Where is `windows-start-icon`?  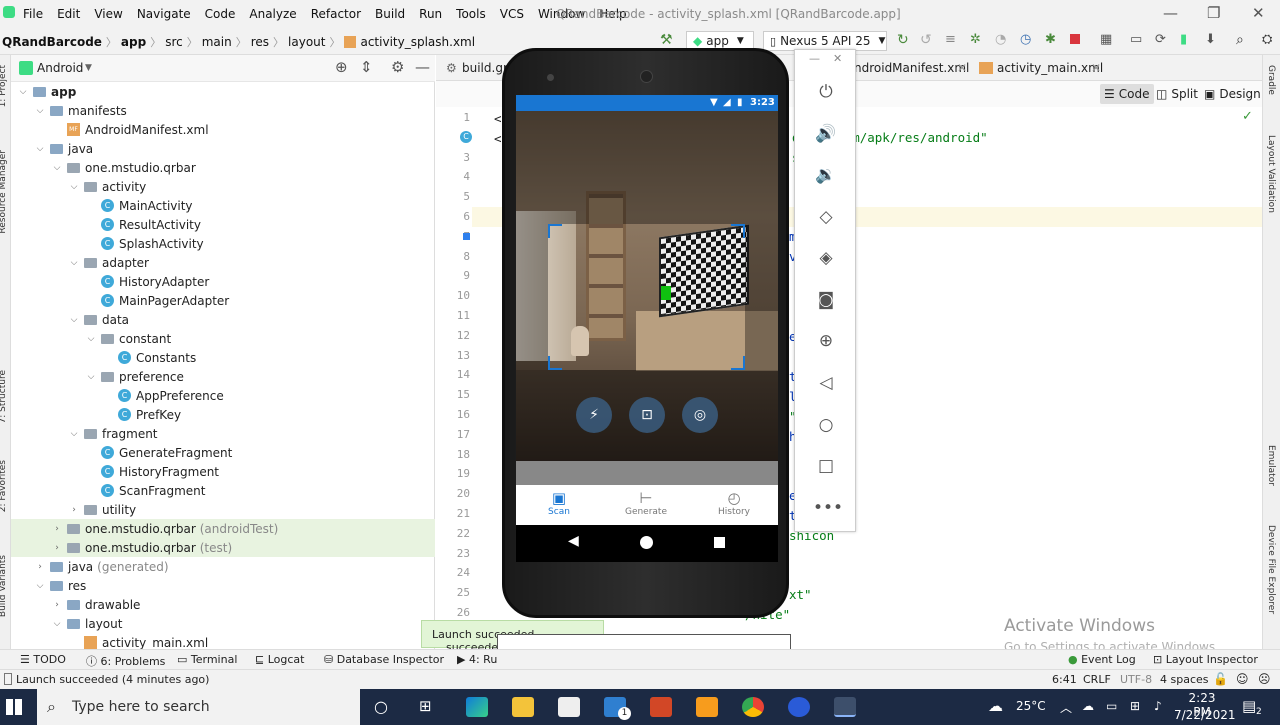 windows-start-icon is located at coordinates (14, 707).